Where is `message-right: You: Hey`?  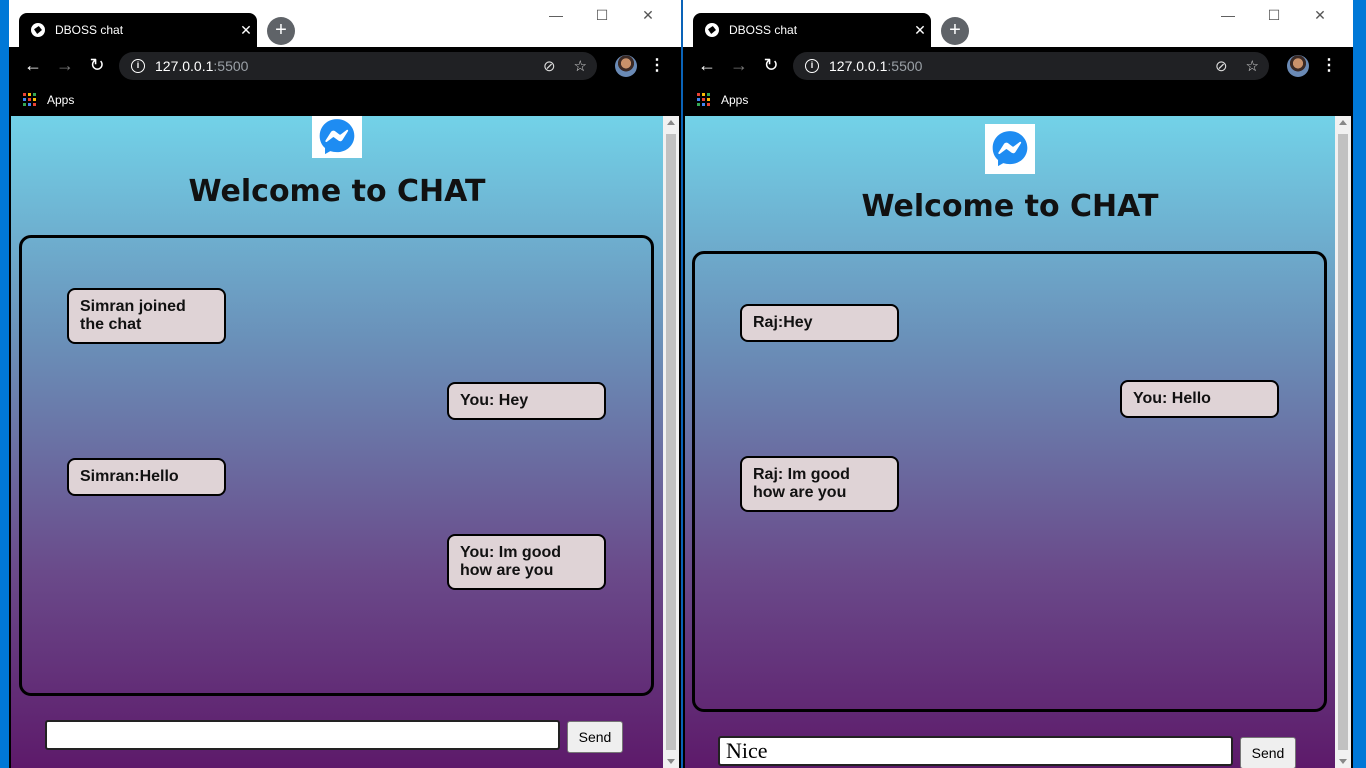
message-right: You: Hey is located at coordinates (526, 401).